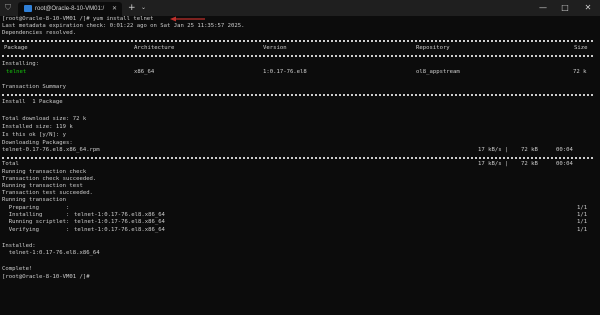  I want to click on terminal-icon, so click(28, 8).